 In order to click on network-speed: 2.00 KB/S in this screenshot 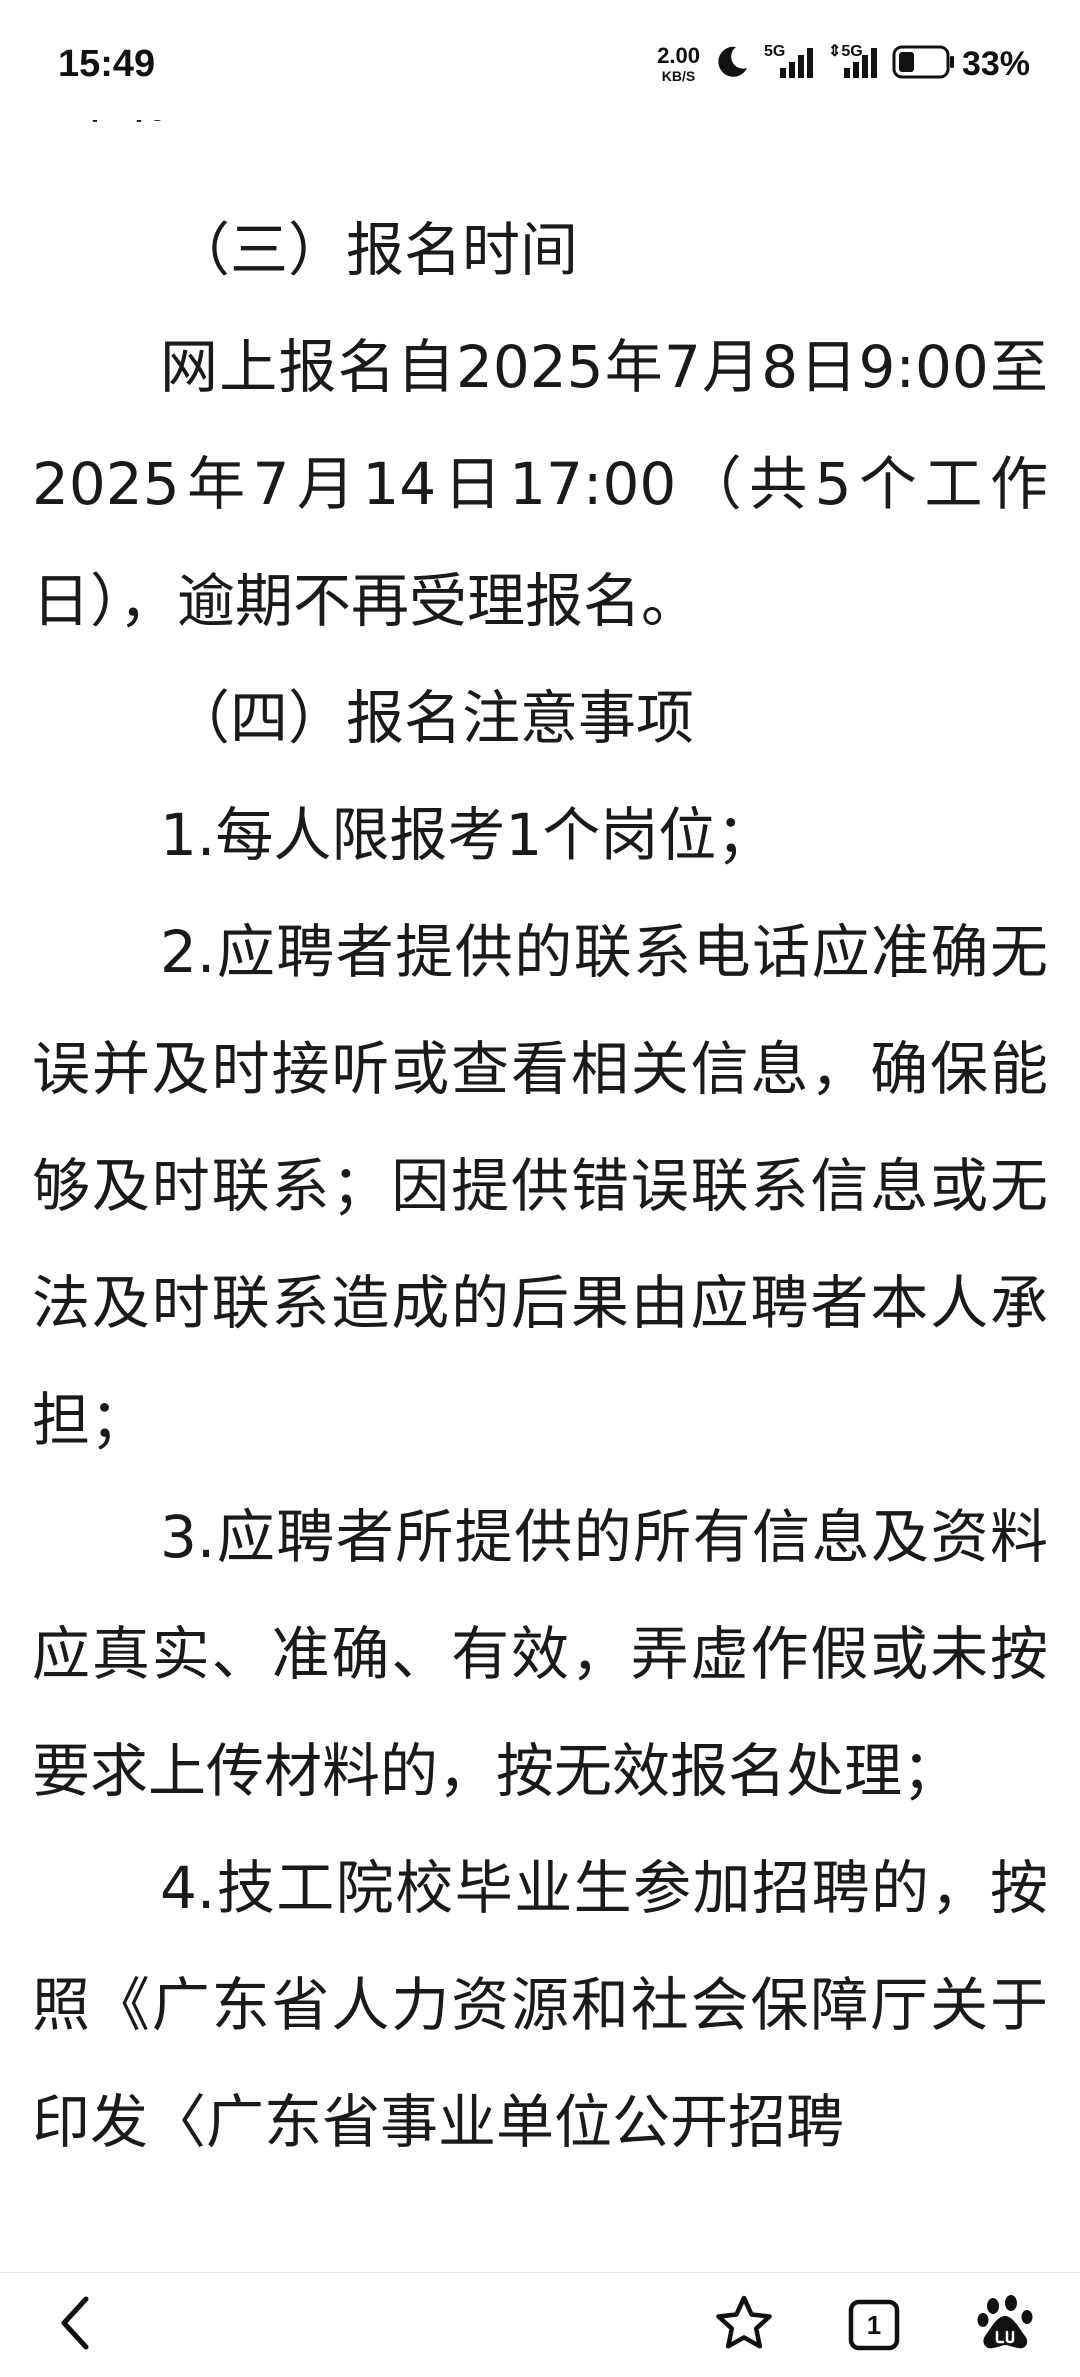, I will do `click(678, 63)`.